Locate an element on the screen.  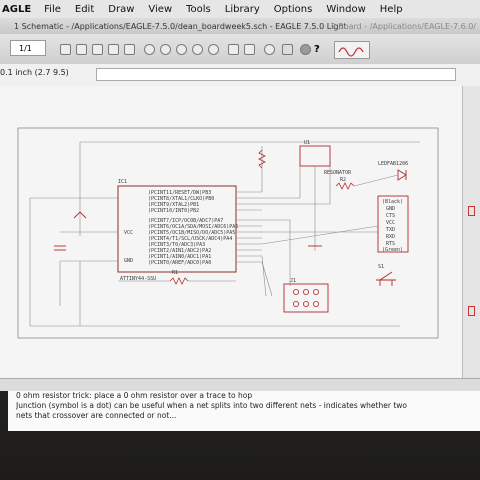
app-name: AGLE is located at coordinates (18, 9).